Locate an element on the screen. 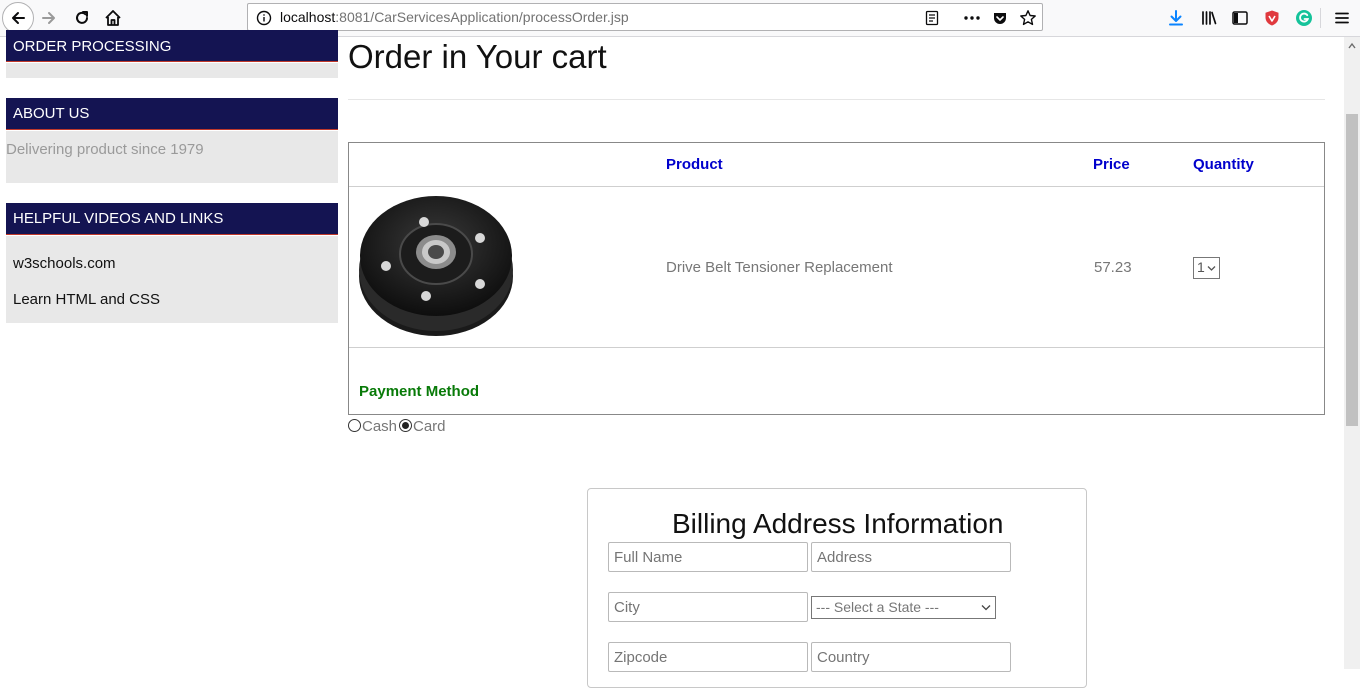  arrow-left-icon is located at coordinates (18, 18).